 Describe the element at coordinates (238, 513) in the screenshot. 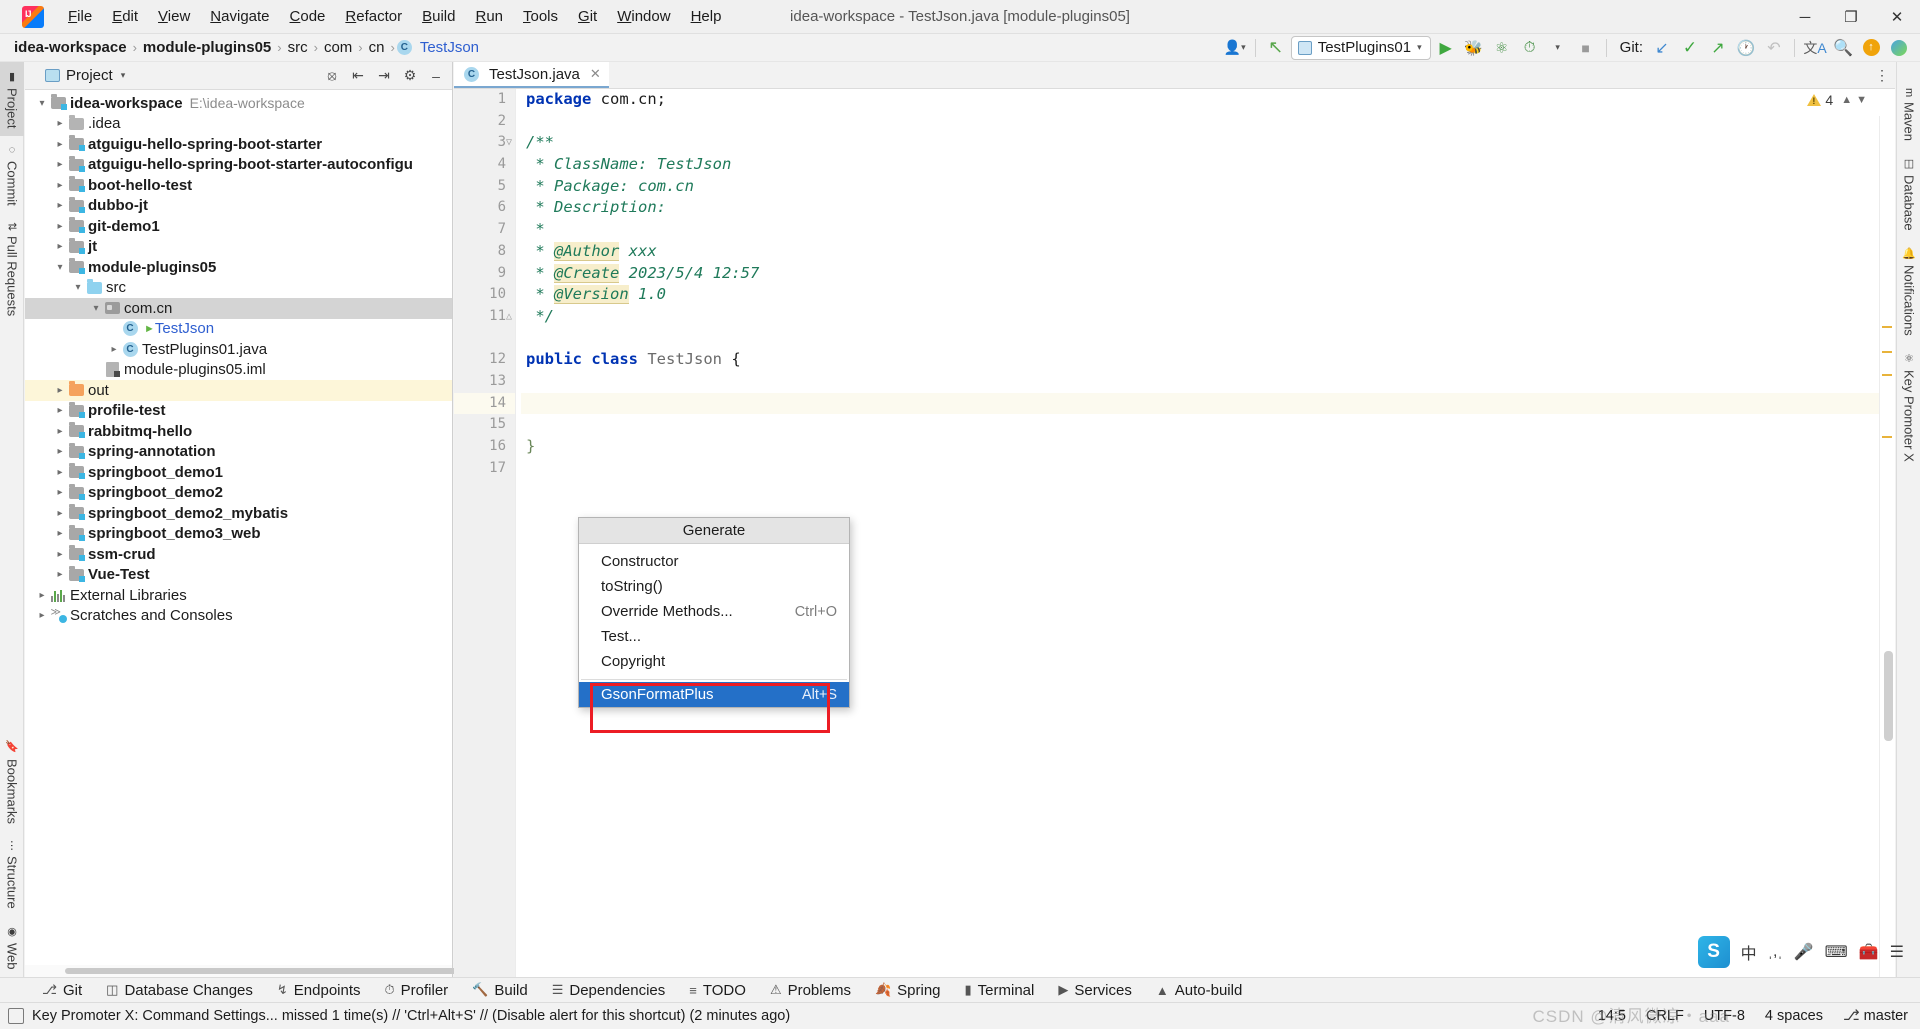

I see `tree-node: ▸ springboot_demo2_mybatis` at that location.